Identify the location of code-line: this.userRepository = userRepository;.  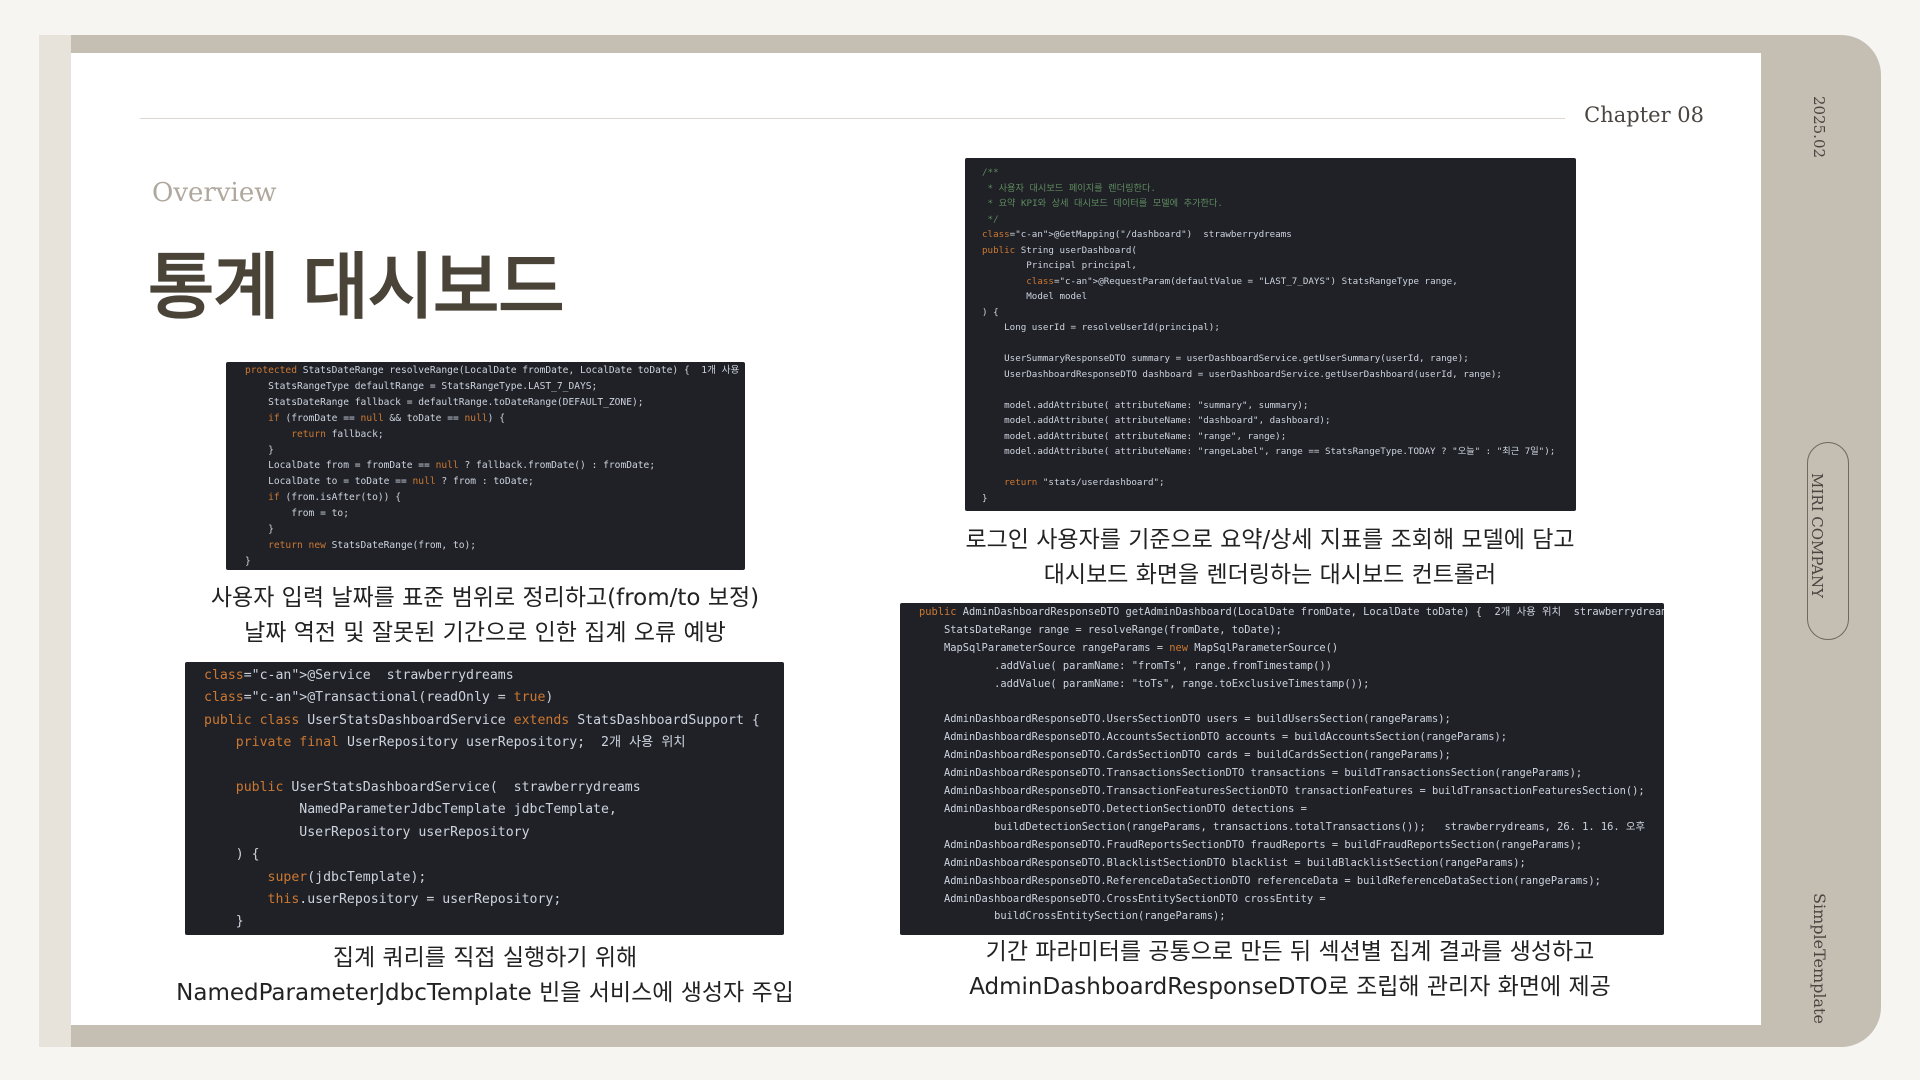
(414, 900).